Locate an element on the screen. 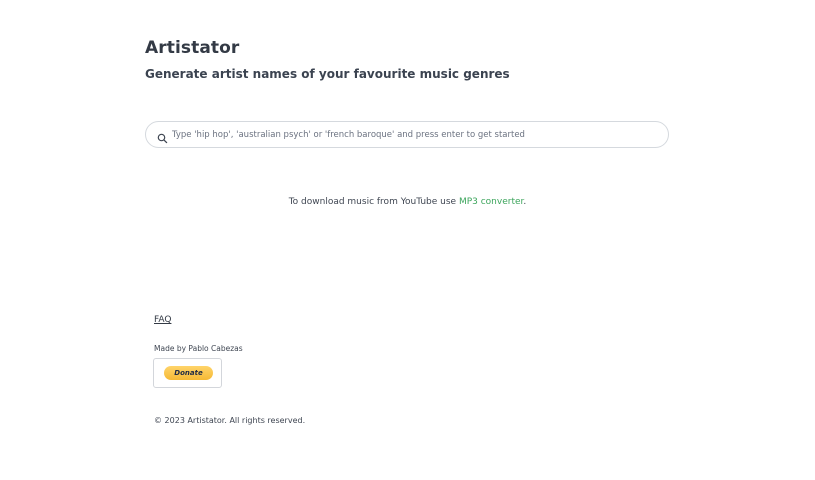 The height and width of the screenshot is (480, 815). copyright-text: © 2023 Artistator. All rights reserved. is located at coordinates (230, 420).